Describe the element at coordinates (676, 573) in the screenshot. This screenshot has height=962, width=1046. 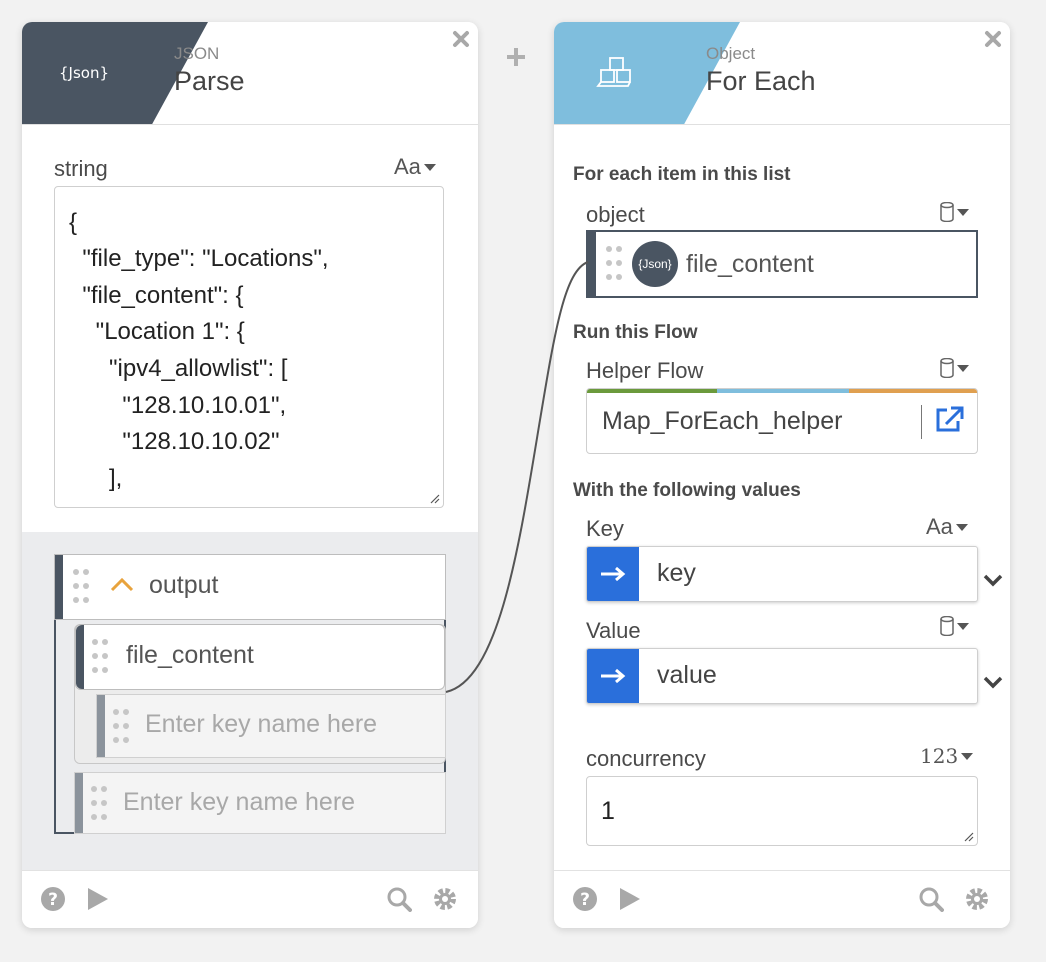
I see `key-value: key` at that location.